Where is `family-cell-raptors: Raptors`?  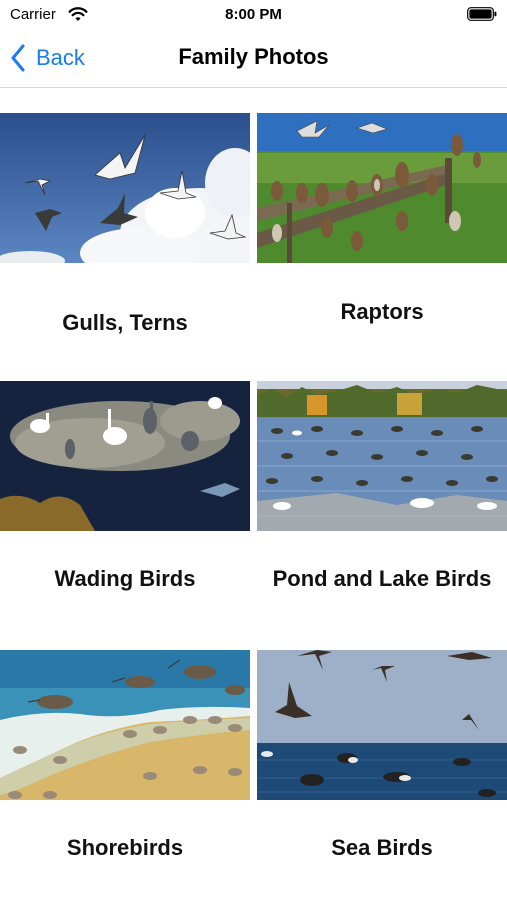 family-cell-raptors: Raptors is located at coordinates (382, 233).